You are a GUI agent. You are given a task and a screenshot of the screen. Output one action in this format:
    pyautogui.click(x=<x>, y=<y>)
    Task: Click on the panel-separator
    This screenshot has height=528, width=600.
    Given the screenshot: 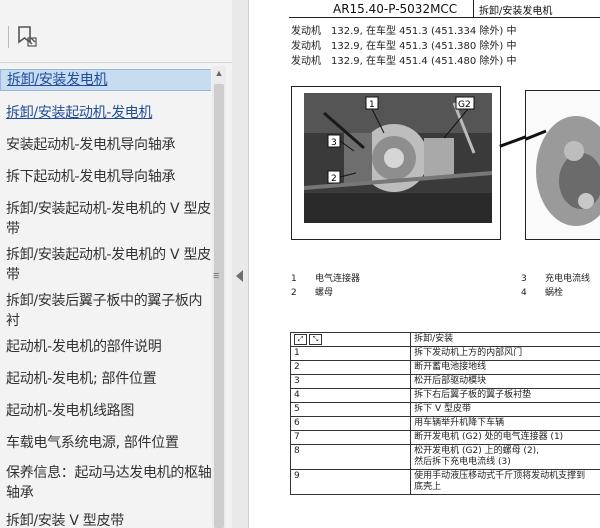 What is the action you would take?
    pyautogui.click(x=116, y=62)
    